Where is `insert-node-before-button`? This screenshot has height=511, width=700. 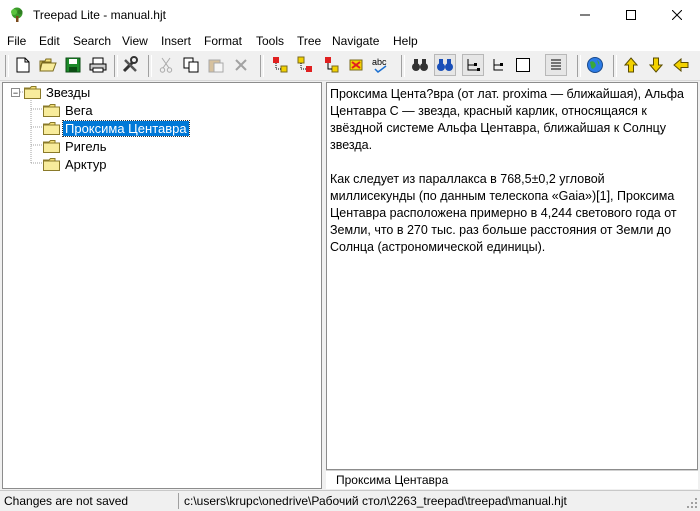 insert-node-before-button is located at coordinates (281, 65).